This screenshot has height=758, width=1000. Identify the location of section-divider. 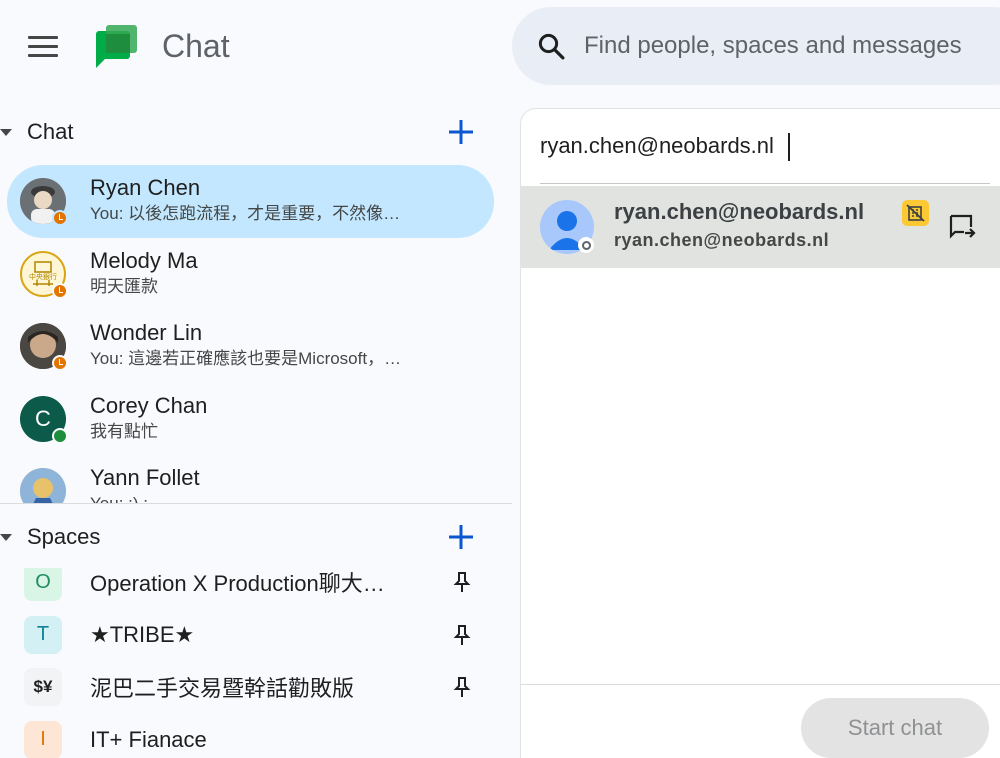
(256, 503).